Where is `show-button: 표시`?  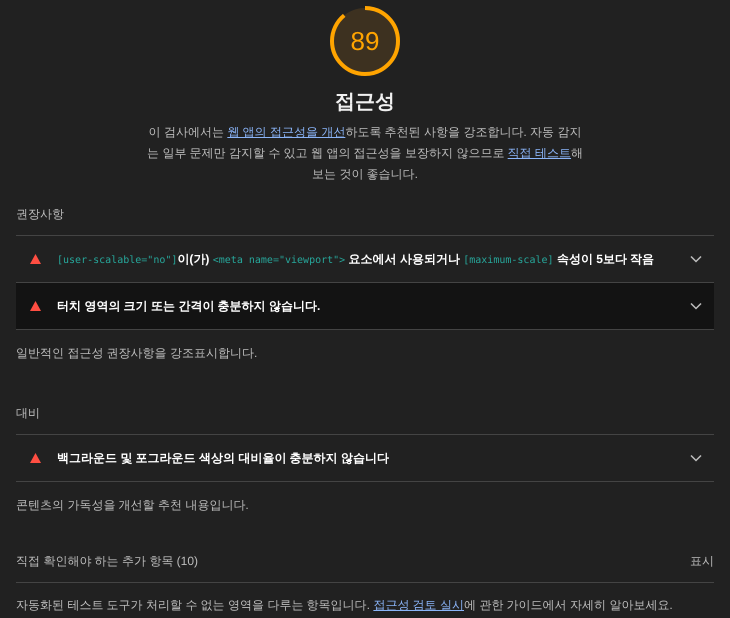 show-button: 표시 is located at coordinates (702, 561).